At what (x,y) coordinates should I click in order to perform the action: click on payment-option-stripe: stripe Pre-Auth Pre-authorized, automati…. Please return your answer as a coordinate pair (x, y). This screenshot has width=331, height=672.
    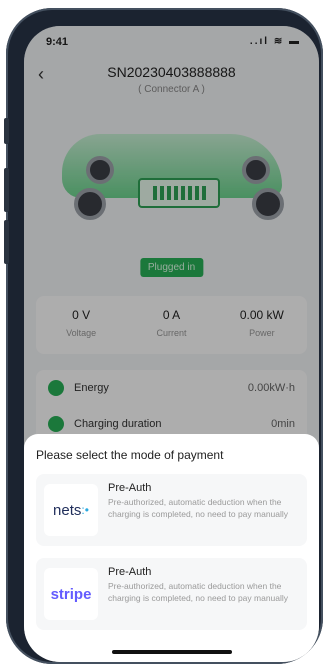
    Looking at the image, I should click on (171, 594).